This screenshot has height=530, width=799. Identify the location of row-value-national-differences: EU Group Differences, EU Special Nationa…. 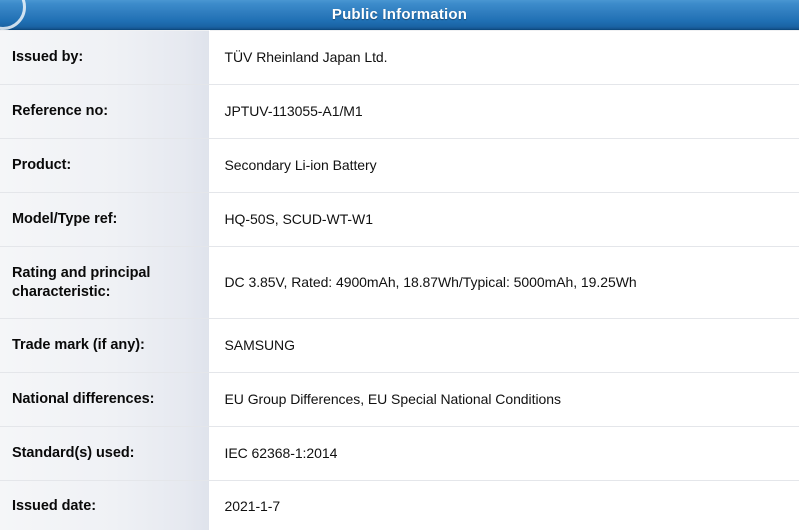
(504, 399).